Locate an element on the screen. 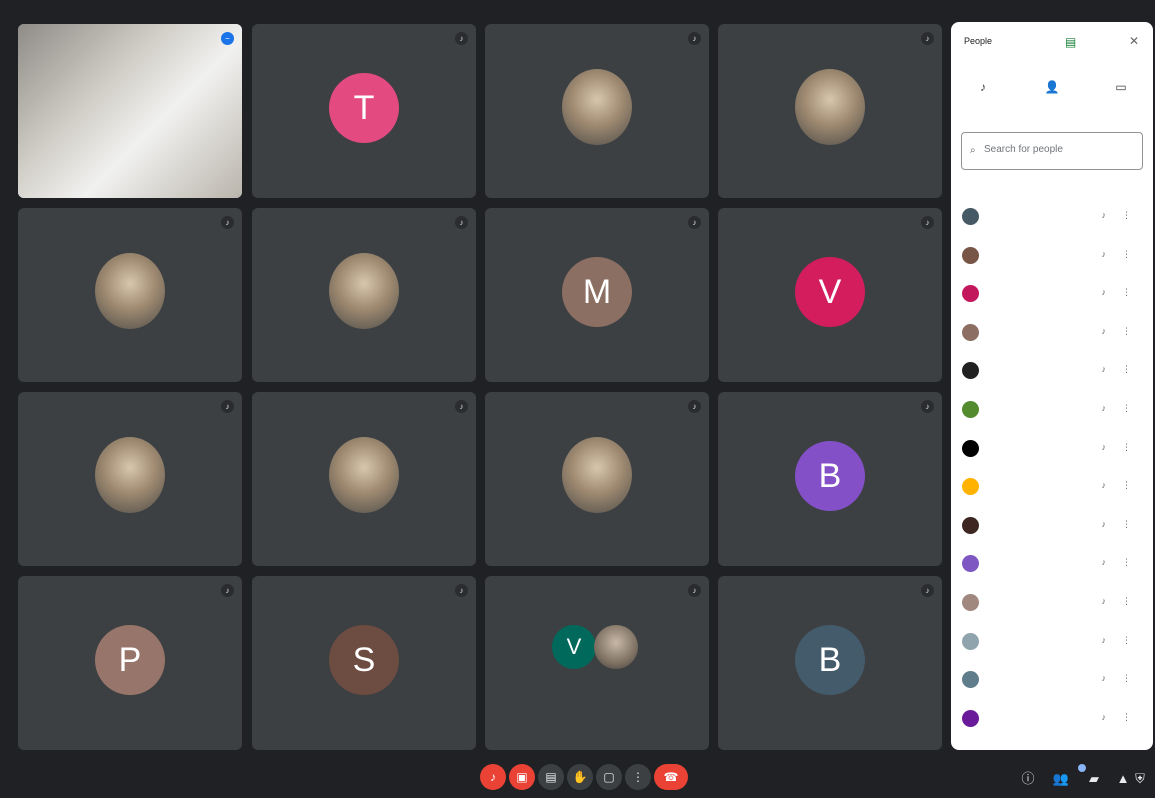  host-controls-action: ▭ is located at coordinates (1121, 90).